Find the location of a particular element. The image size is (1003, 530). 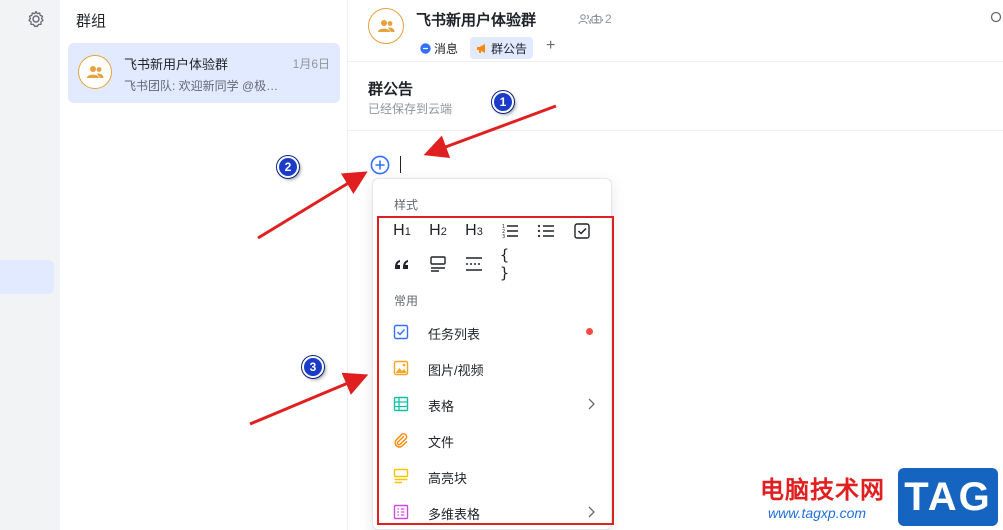

header-group-avatar is located at coordinates (386, 26).